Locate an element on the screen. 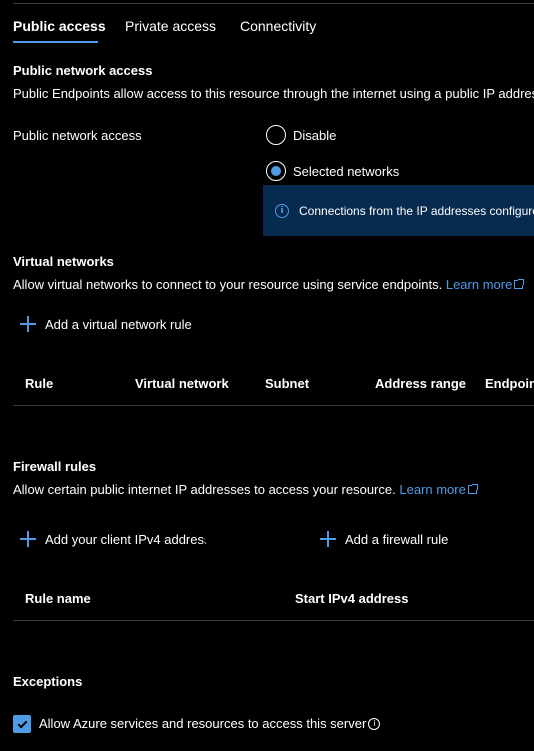  vnet-column-virtual-network: Virtual network is located at coordinates (182, 383).